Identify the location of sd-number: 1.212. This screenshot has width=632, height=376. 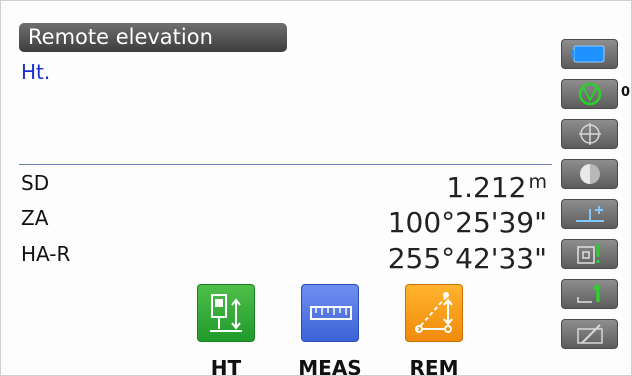
(486, 187).